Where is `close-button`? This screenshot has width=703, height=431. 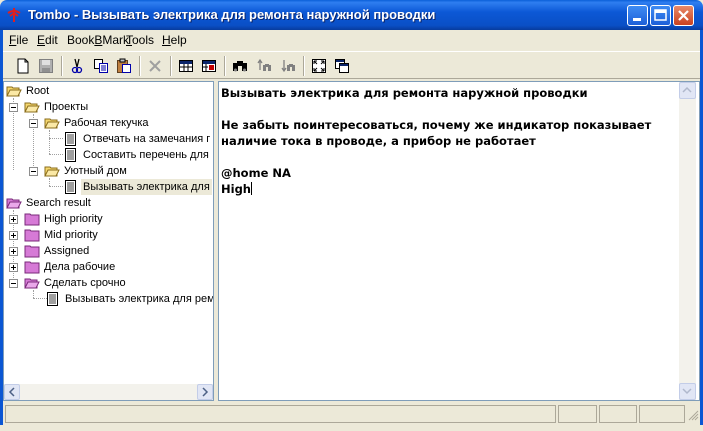
close-button is located at coordinates (683, 15).